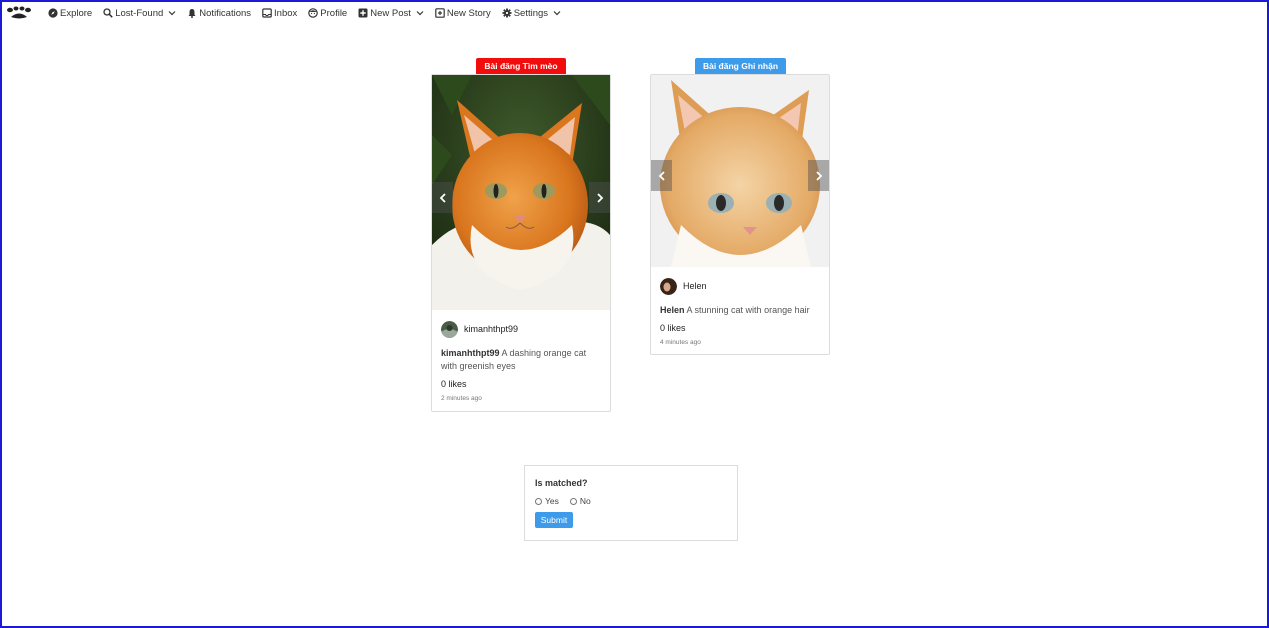 The image size is (1269, 628). What do you see at coordinates (507, 13) in the screenshot?
I see `gear-icon` at bounding box center [507, 13].